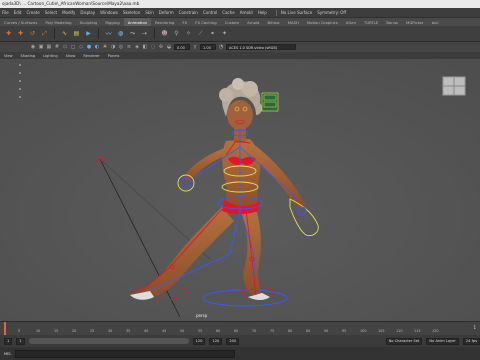 The image size is (480, 360). I want to click on animation-end-field: 200, so click(233, 341).